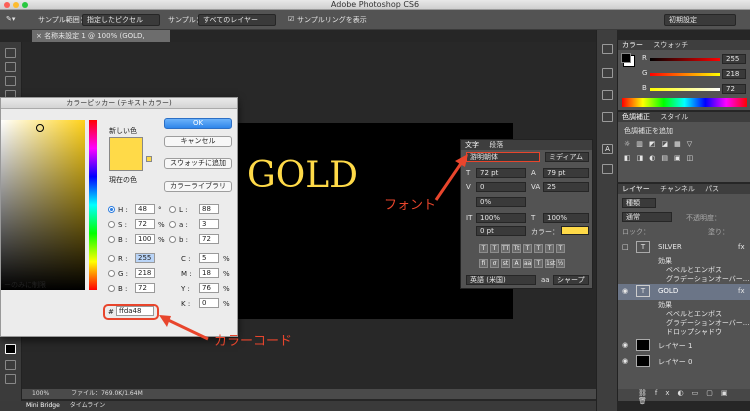 The width and height of the screenshot is (750, 411). Describe the element at coordinates (7, 5) in the screenshot. I see `close-window-button` at that location.